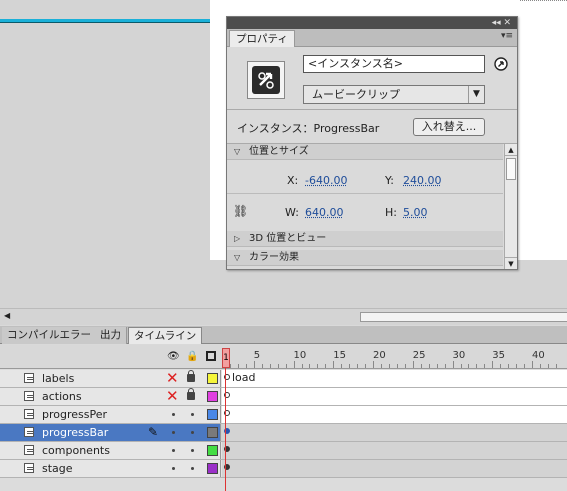  I want to click on panel-window-controls: ◂◂ ✕, so click(501, 23).